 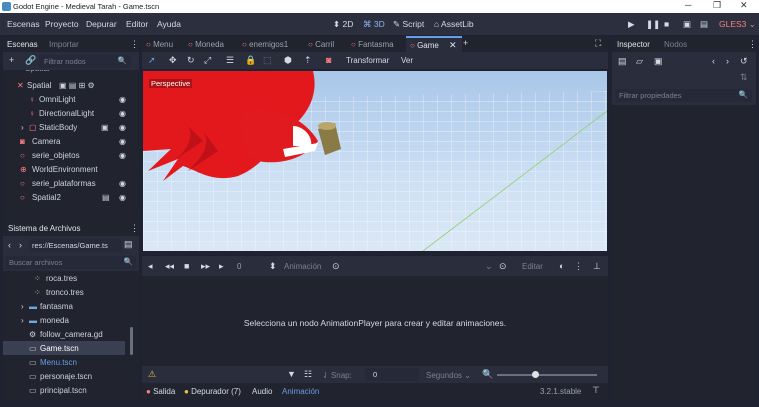 I want to click on link-icon: 🔗, so click(x=30, y=60).